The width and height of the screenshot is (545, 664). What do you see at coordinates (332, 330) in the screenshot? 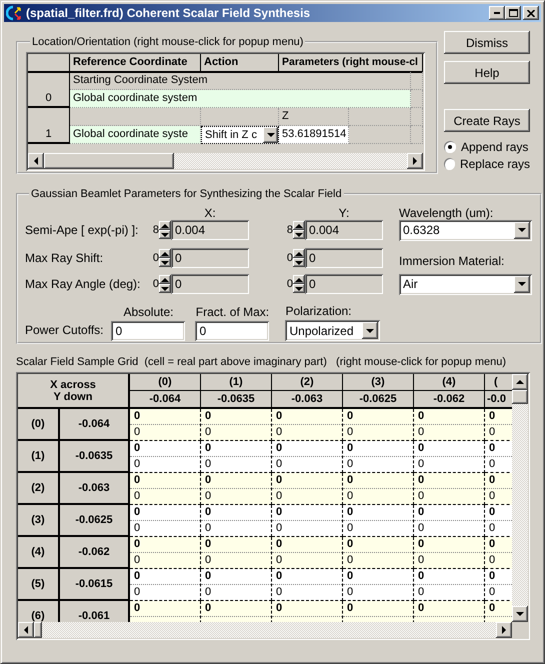
I see `polarization-dropdown: Unpolarized` at bounding box center [332, 330].